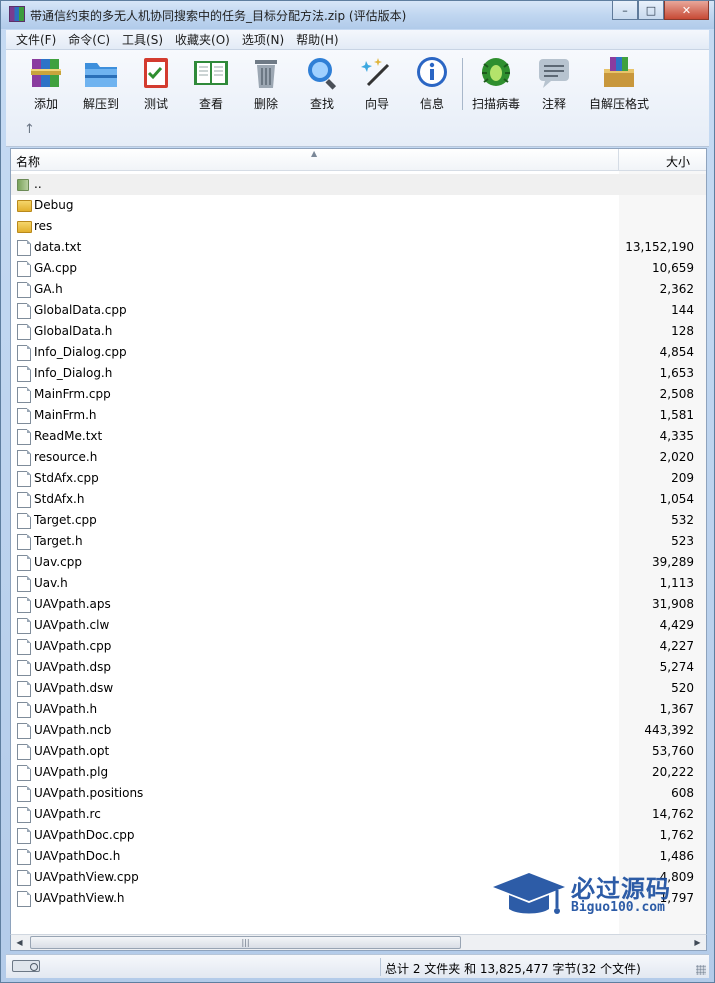 The height and width of the screenshot is (983, 715). Describe the element at coordinates (358, 289) in the screenshot. I see `file-row: GA.h 2,362` at that location.